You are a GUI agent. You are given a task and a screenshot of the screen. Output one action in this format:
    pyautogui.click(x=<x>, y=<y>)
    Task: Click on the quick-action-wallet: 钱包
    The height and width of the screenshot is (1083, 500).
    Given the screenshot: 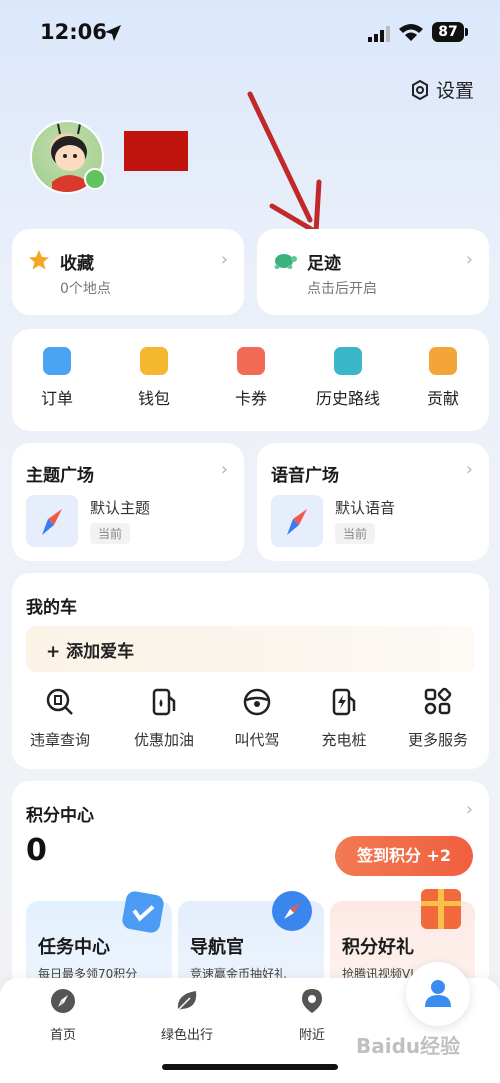 What is the action you would take?
    pyautogui.click(x=154, y=378)
    